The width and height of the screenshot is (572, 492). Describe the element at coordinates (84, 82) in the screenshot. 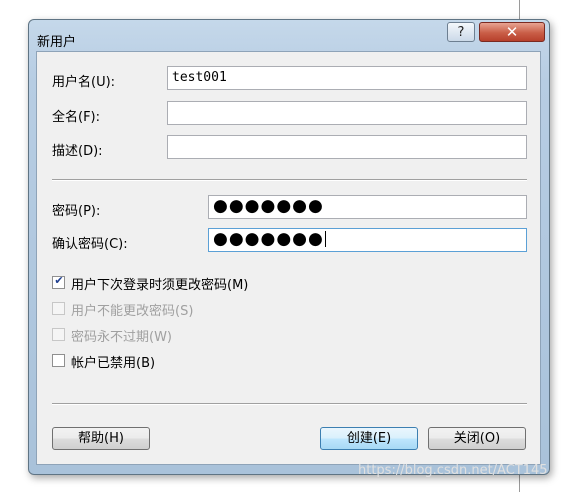

I see `username-label: 用户名(U):` at that location.